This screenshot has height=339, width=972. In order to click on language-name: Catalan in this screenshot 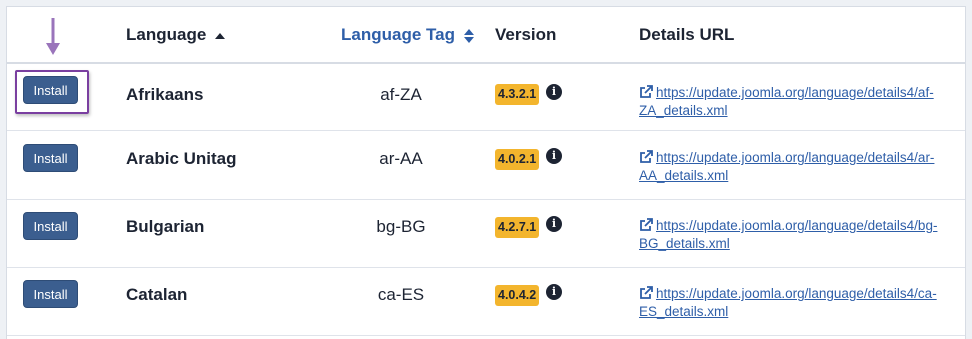, I will do `click(157, 294)`.